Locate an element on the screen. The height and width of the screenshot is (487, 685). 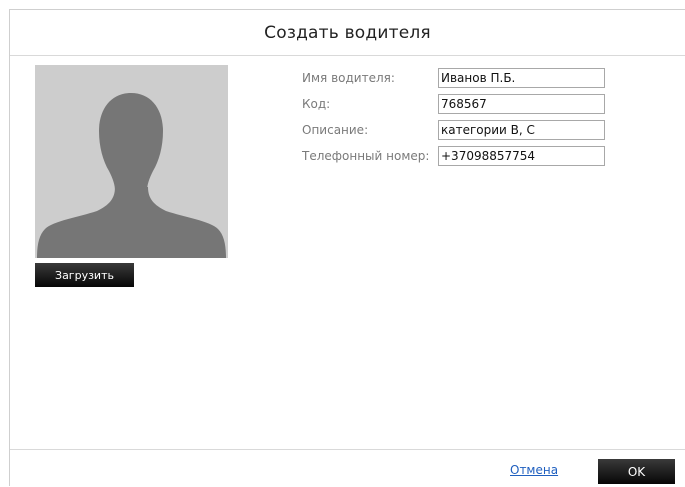
upload-photo-button: Загрузить is located at coordinates (84, 275).